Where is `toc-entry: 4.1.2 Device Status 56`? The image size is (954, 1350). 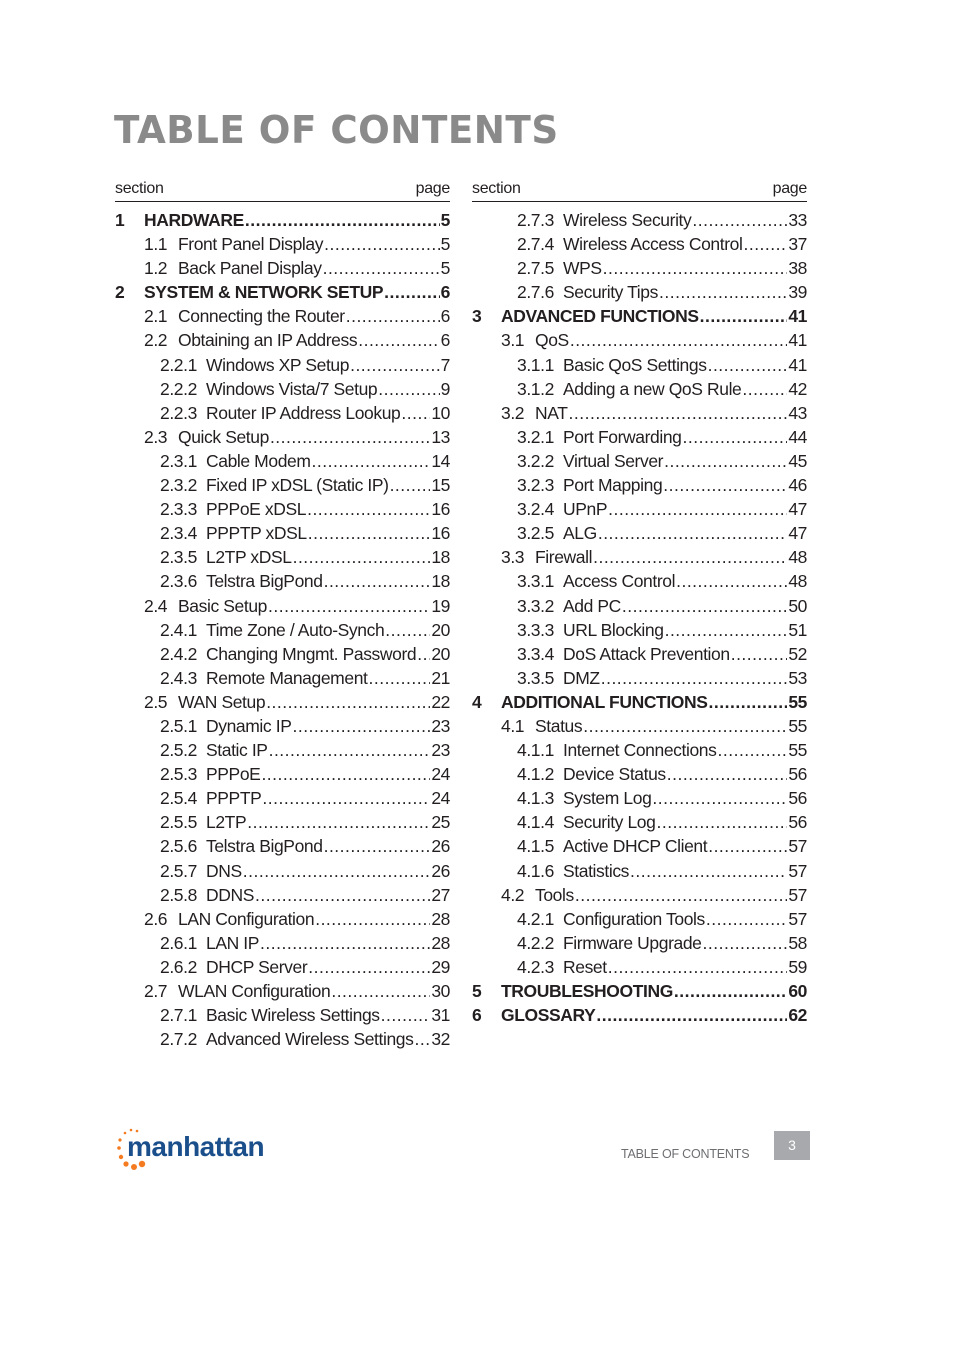 toc-entry: 4.1.2 Device Status 56 is located at coordinates (639, 776).